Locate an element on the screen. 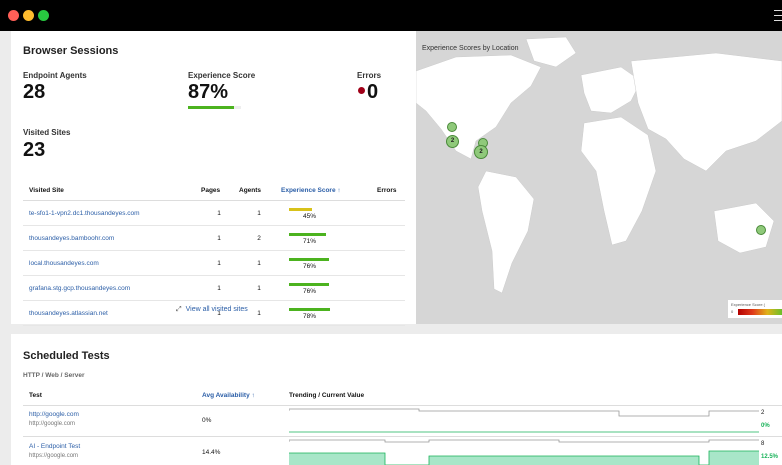  test-availability: 0% is located at coordinates (207, 420).